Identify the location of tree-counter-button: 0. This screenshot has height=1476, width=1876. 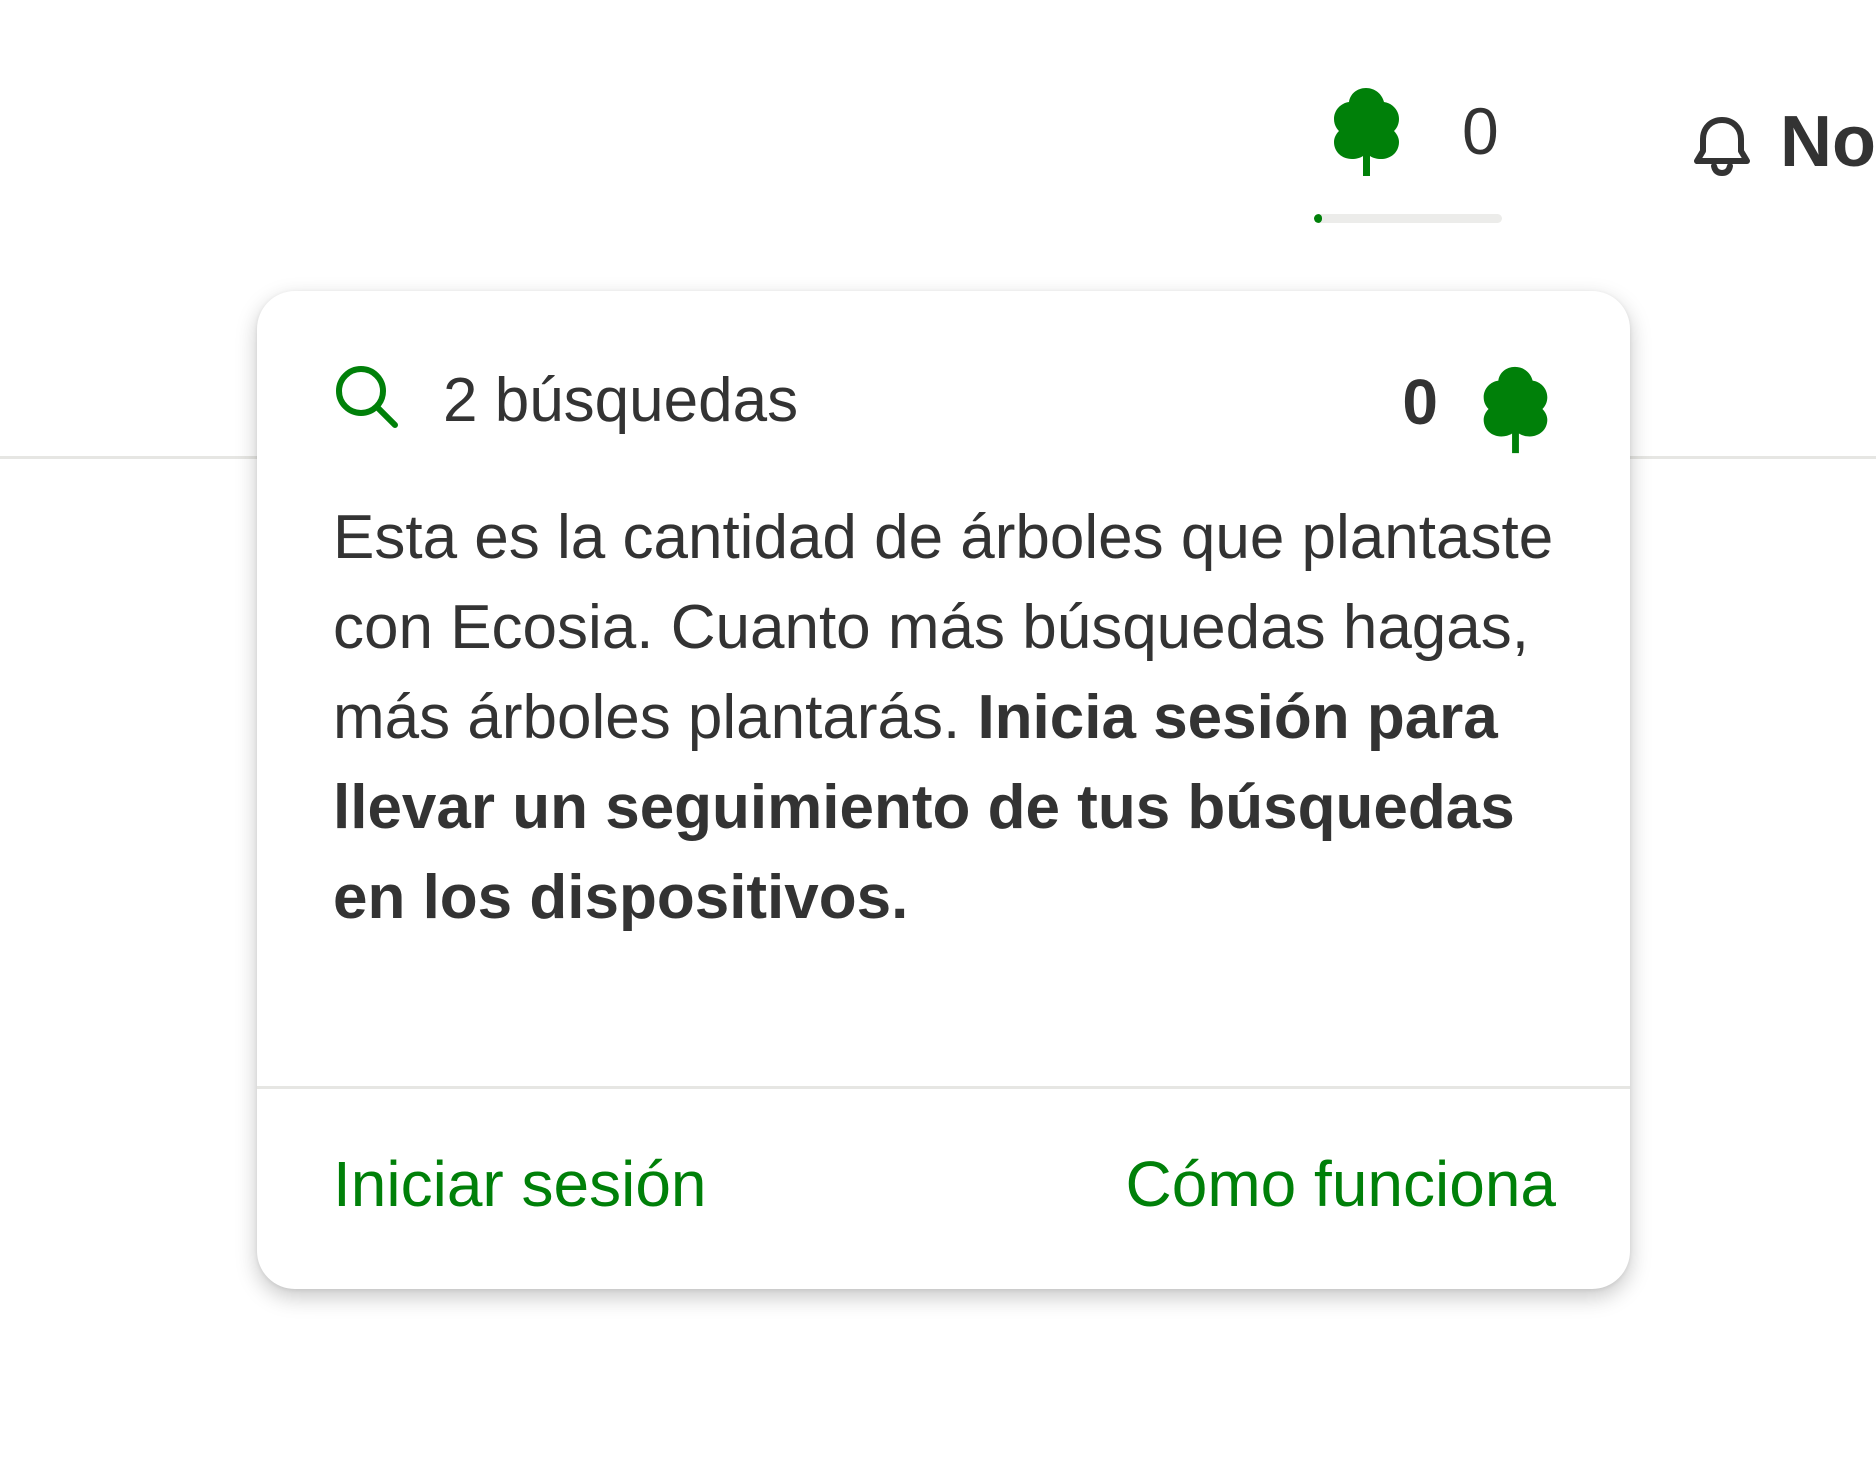
(1409, 149).